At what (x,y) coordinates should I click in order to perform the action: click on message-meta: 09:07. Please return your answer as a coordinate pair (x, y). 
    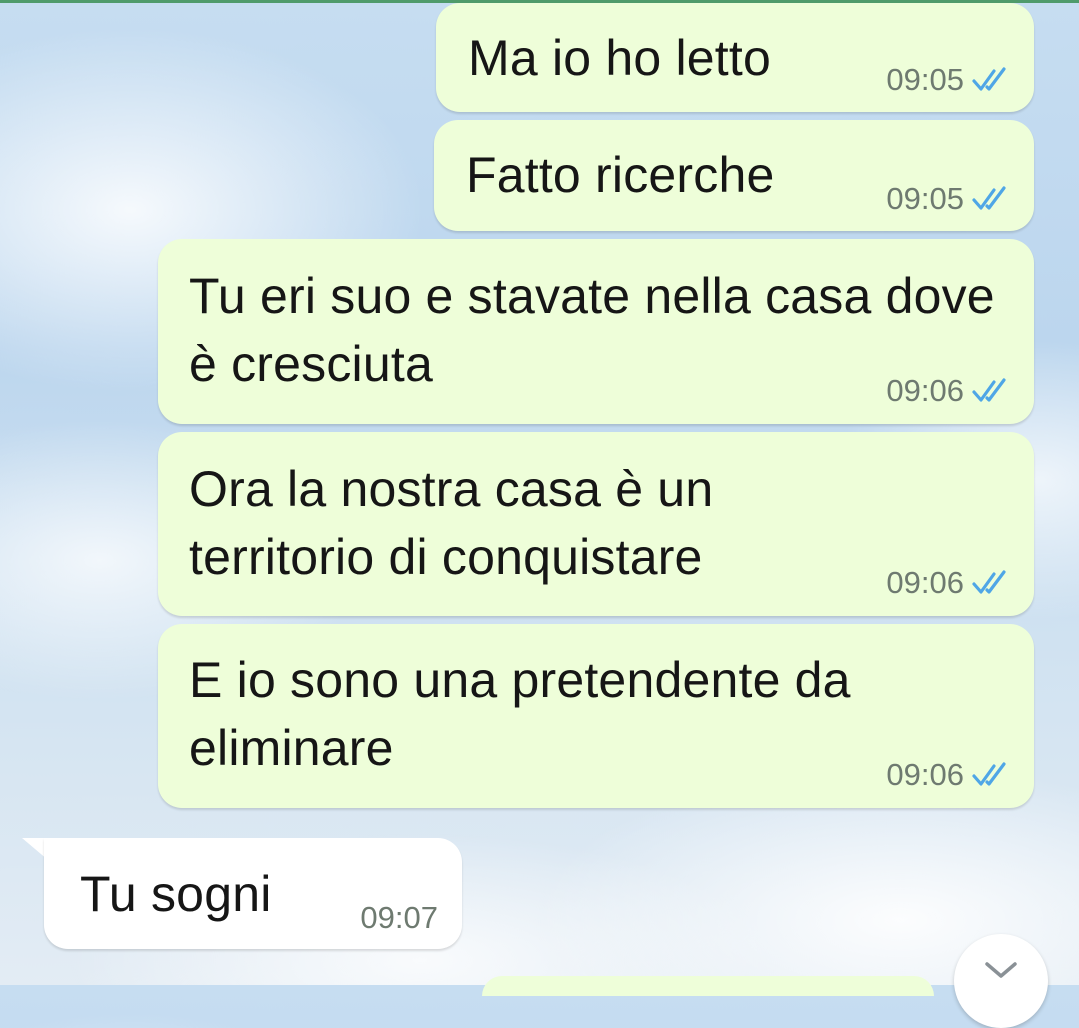
    Looking at the image, I should click on (399, 918).